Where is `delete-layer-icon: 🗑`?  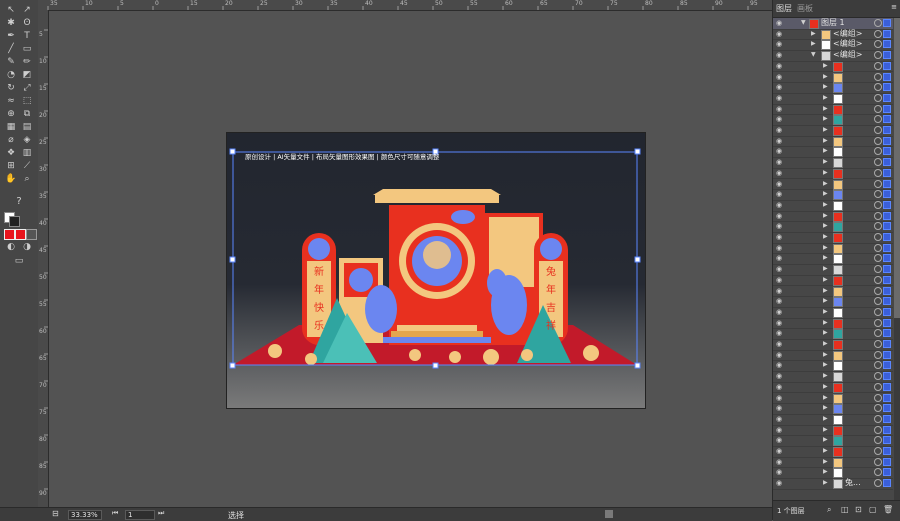
delete-layer-icon: 🗑 is located at coordinates (888, 509).